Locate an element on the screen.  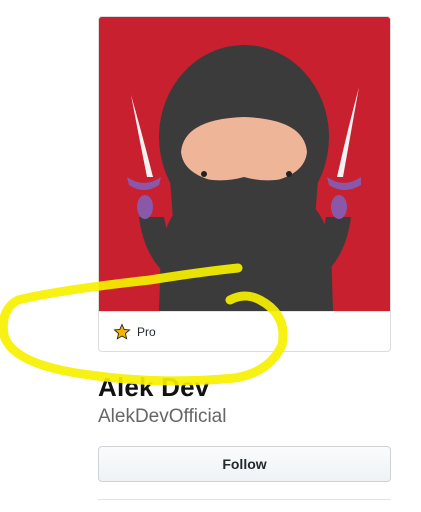
pro-badge: Pro is located at coordinates (244, 331).